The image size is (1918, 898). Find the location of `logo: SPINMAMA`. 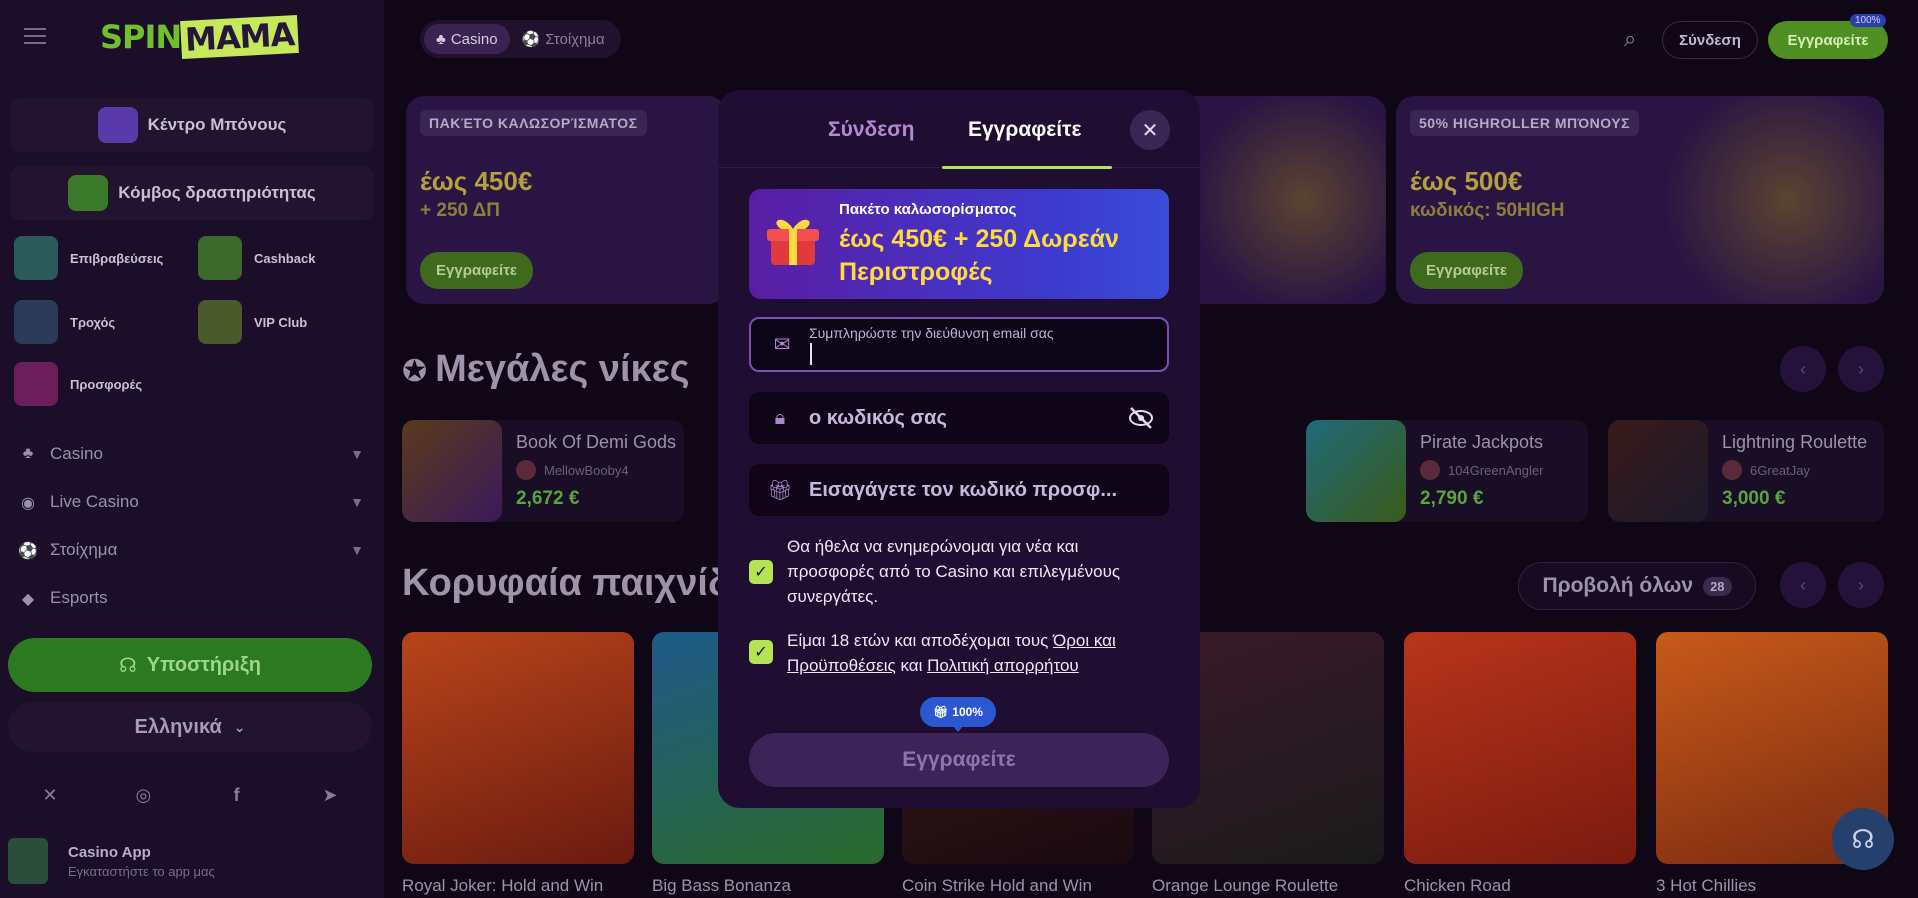

logo: SPINMAMA is located at coordinates (200, 37).